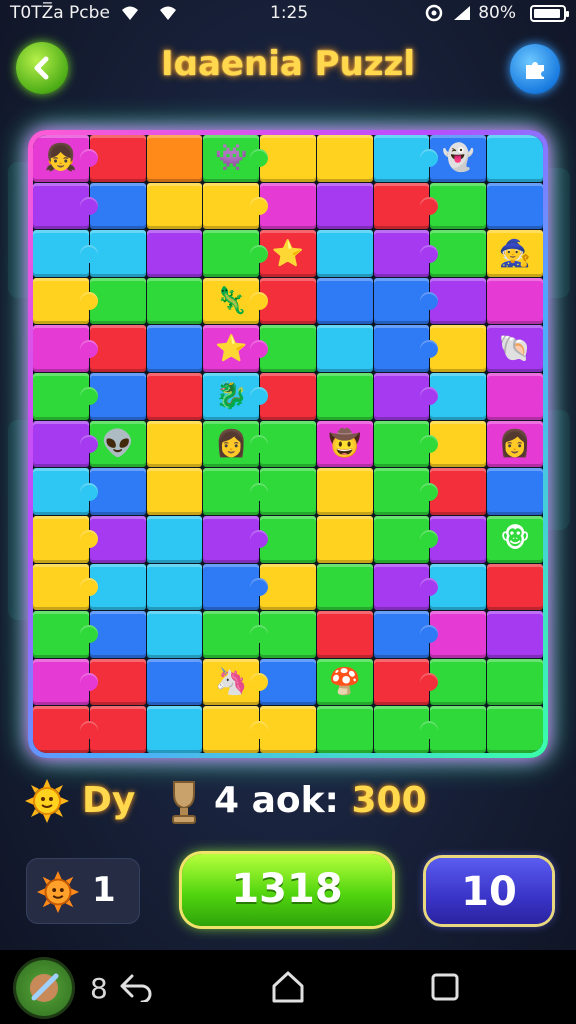 Image resolution: width=576 pixels, height=1024 pixels. Describe the element at coordinates (136, 987) in the screenshot. I see `back-arrow-icon` at that location.